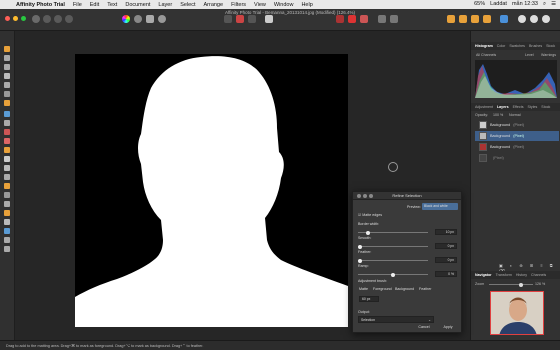  What do you see at coordinates (367, 232) in the screenshot?
I see `border-width-knob` at bounding box center [367, 232].